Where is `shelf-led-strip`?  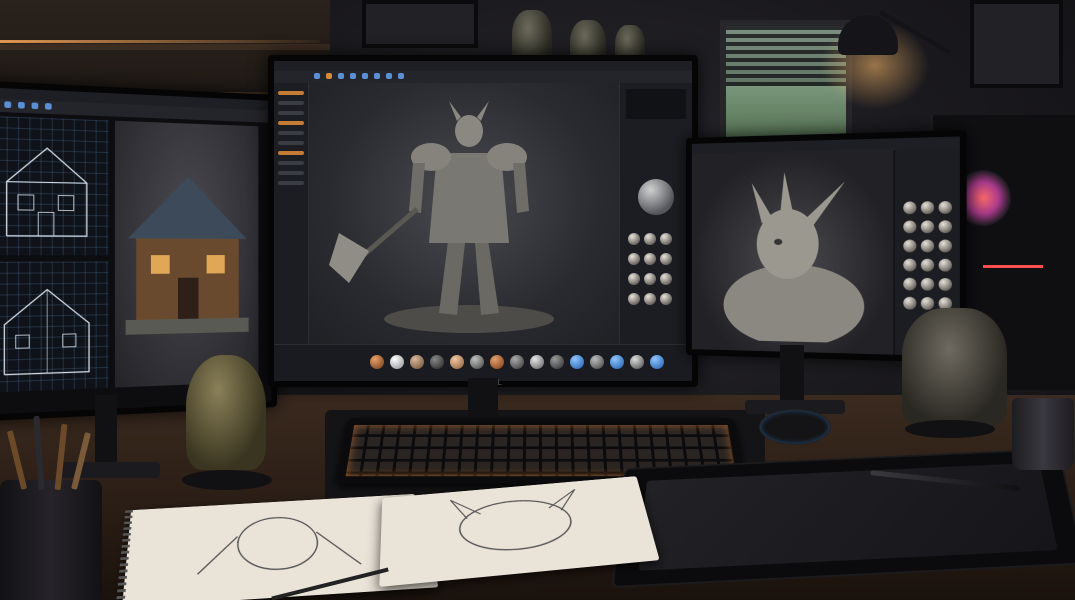 shelf-led-strip is located at coordinates (160, 41).